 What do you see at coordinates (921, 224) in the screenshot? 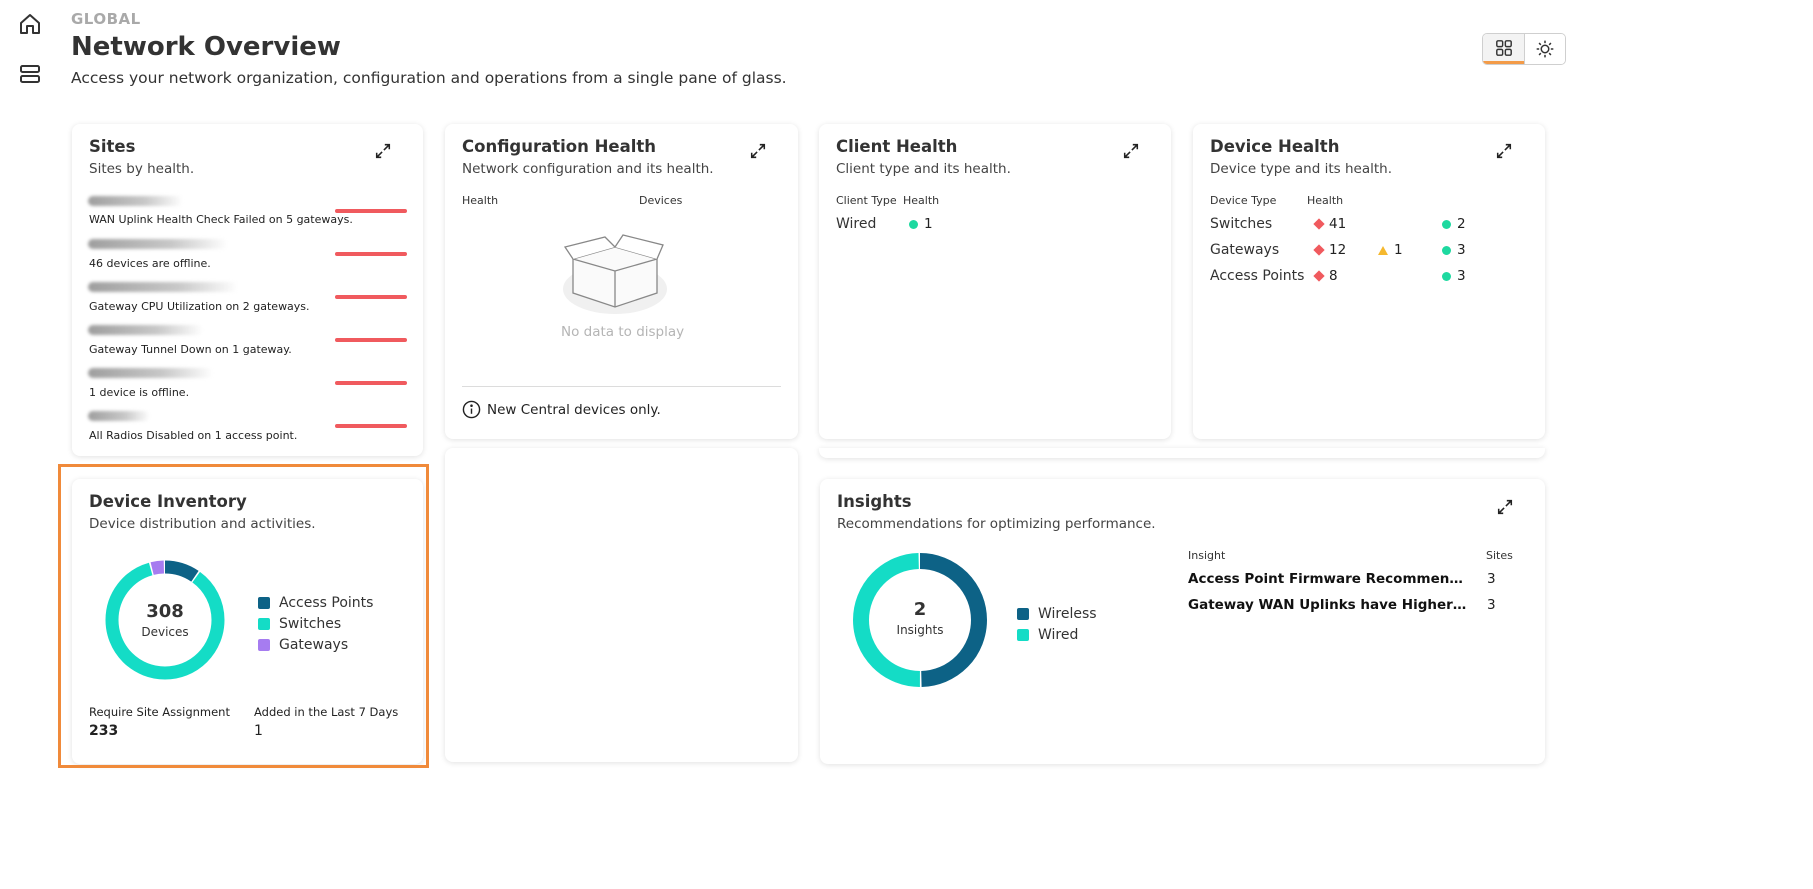
I see `client-health-good: 1` at bounding box center [921, 224].